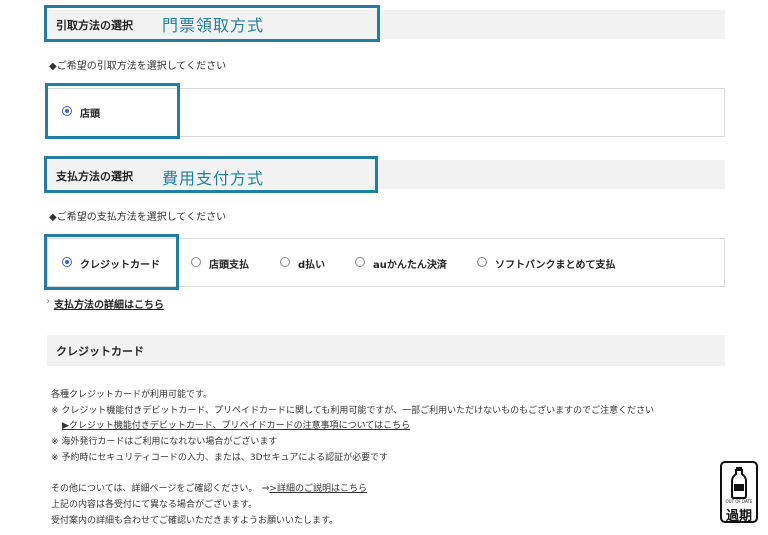  Describe the element at coordinates (109, 303) in the screenshot. I see `payment-details-link: 支払方法の詳細はこちら` at that location.